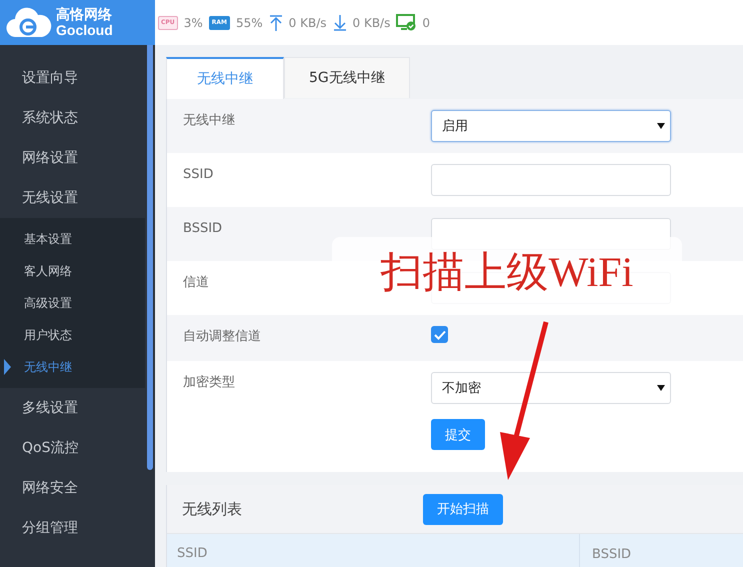 The width and height of the screenshot is (743, 567). I want to click on download-arrow-icon, so click(339, 22).